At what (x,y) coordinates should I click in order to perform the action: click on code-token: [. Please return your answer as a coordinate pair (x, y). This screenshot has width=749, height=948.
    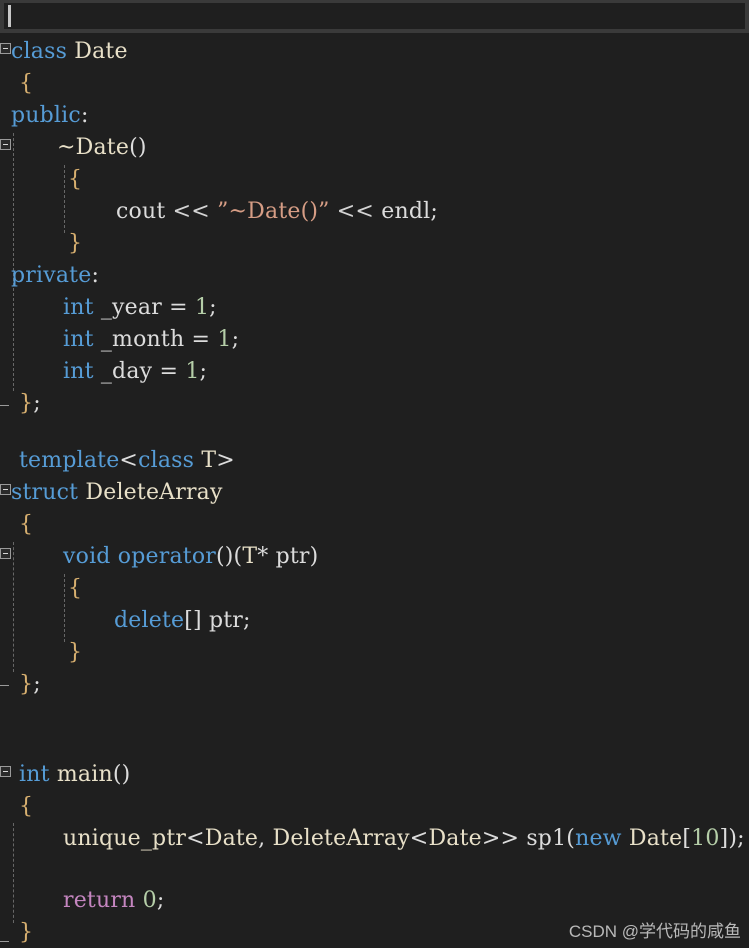
    Looking at the image, I should click on (687, 838).